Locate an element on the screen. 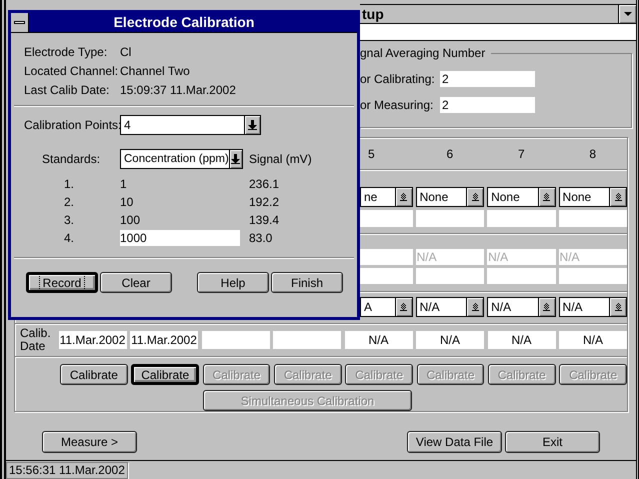  info-value: Channel Two is located at coordinates (155, 71).